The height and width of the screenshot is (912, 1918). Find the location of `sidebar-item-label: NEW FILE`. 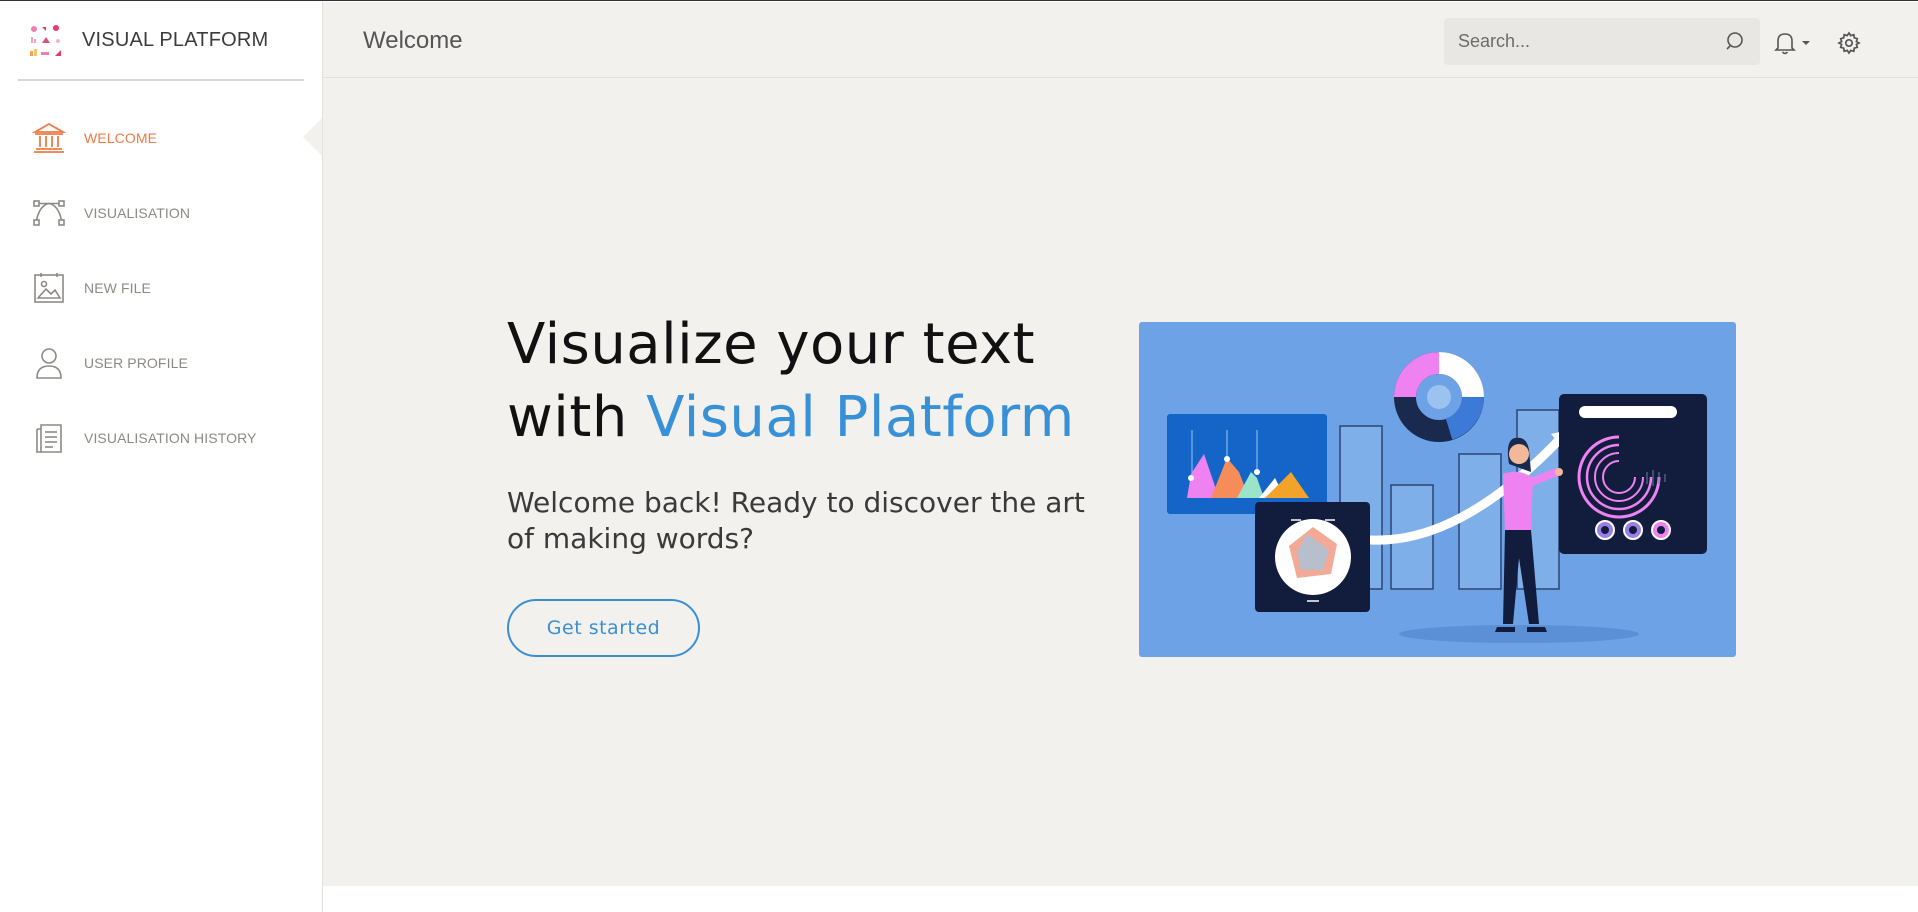

sidebar-item-label: NEW FILE is located at coordinates (117, 288).